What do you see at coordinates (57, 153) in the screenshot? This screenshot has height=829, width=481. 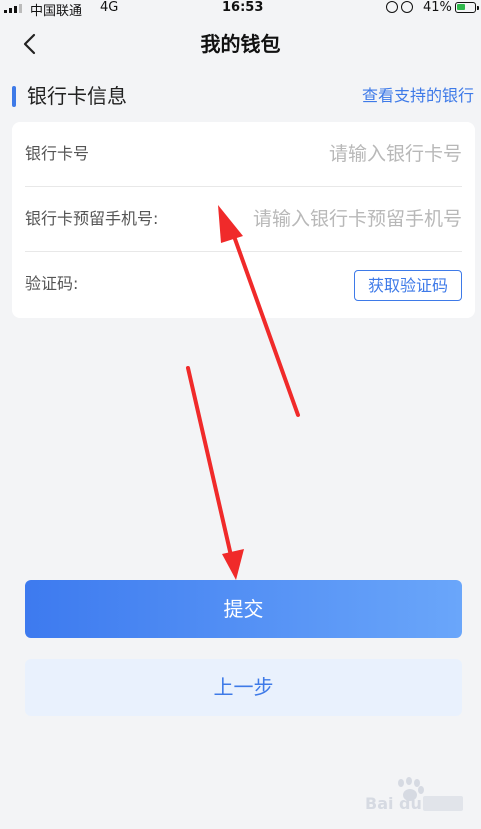 I see `card-number-label: 银行卡号` at bounding box center [57, 153].